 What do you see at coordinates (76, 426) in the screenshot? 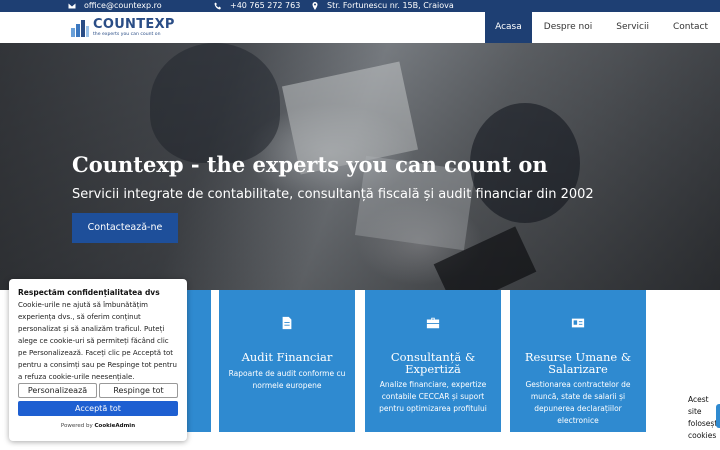
I see `powered-prefix: Powered by` at bounding box center [76, 426].